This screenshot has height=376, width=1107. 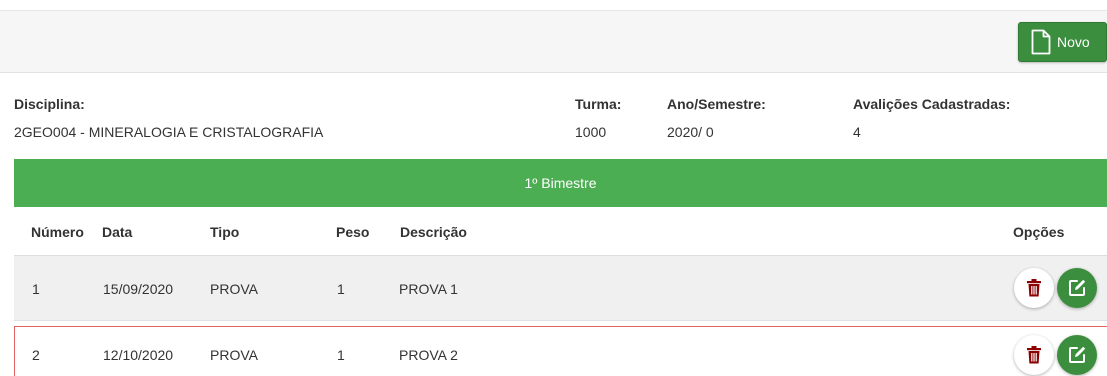 I want to click on col-descricao: Descrição, so click(x=433, y=232).